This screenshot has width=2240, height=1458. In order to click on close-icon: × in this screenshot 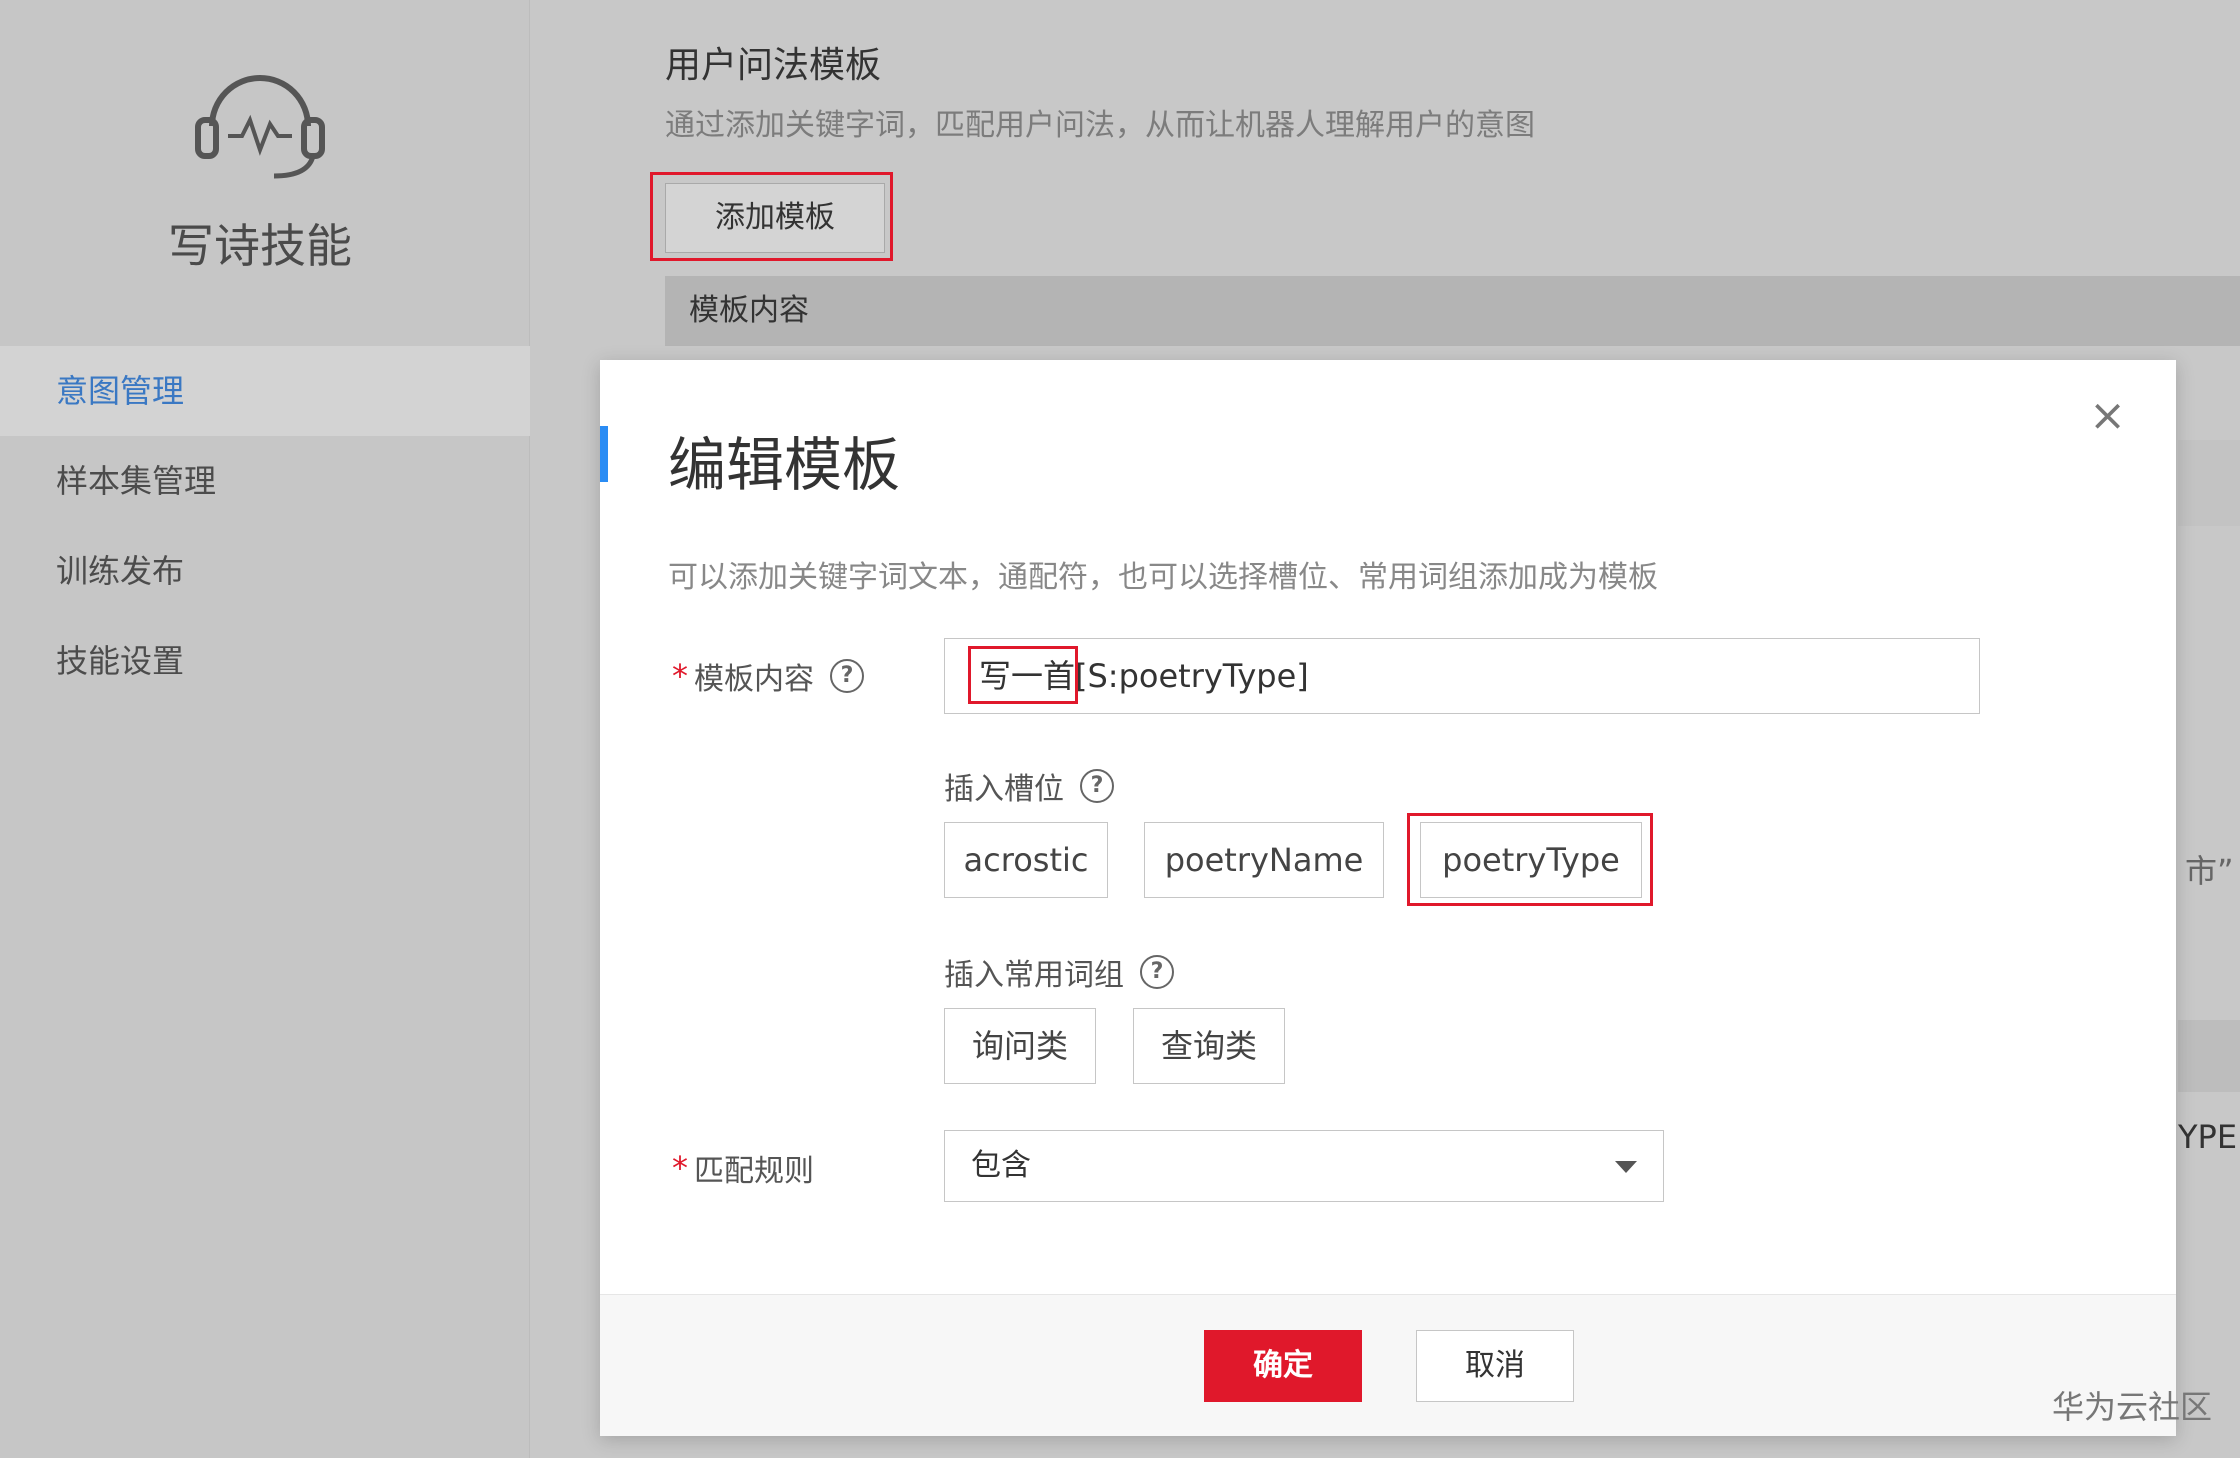, I will do `click(2107, 416)`.